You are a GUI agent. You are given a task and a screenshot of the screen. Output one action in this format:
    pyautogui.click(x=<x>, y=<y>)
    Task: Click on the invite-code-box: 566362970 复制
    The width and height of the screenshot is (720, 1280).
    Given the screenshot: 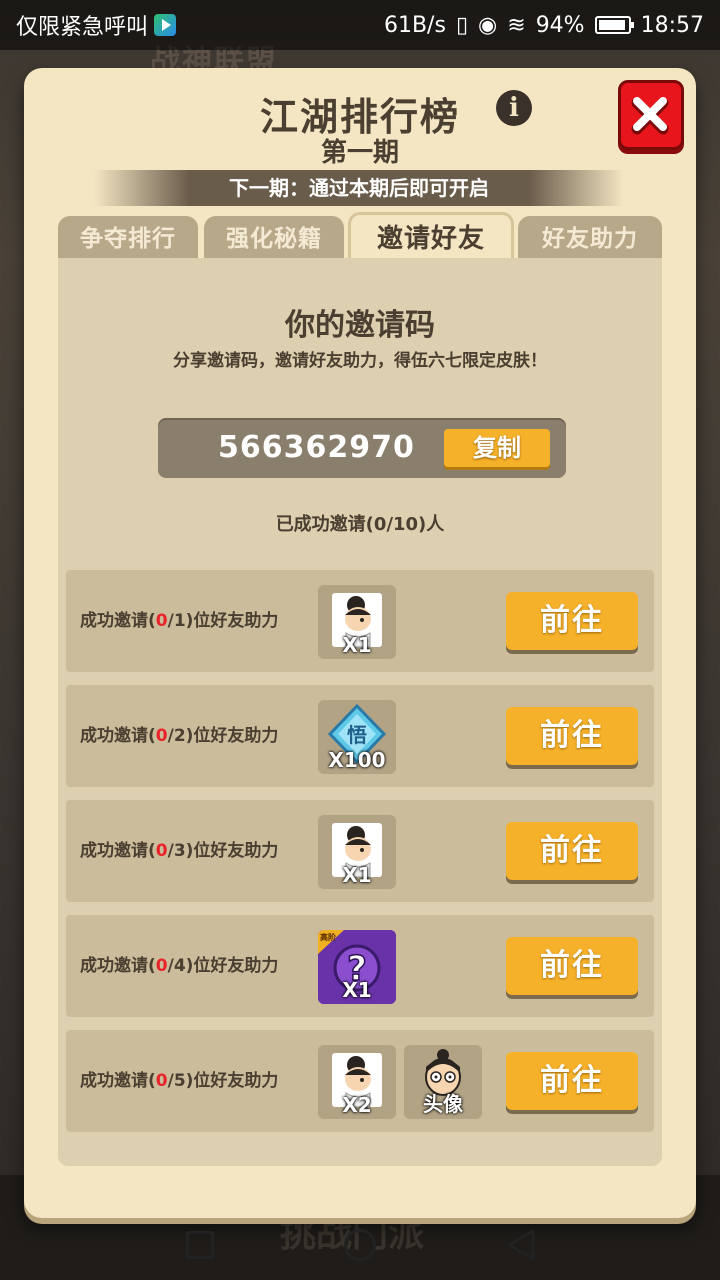 What is the action you would take?
    pyautogui.click(x=362, y=448)
    